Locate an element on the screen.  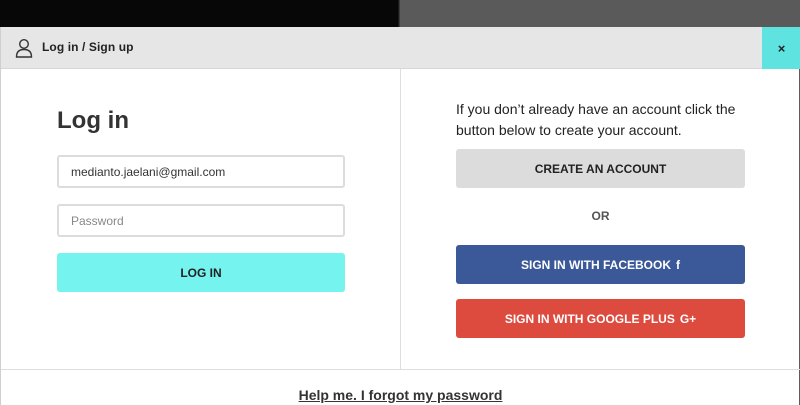
modal-header: Log in / Sign up × is located at coordinates (400, 48).